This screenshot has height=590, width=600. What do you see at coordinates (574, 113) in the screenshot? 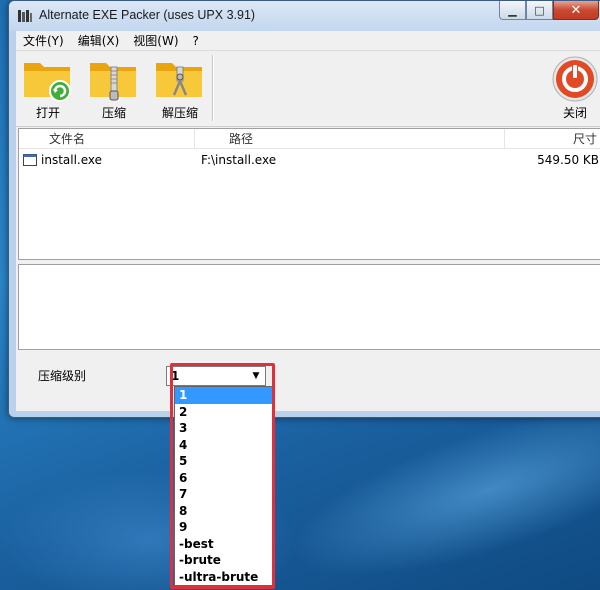
I see `quit-label: 关闭` at bounding box center [574, 113].